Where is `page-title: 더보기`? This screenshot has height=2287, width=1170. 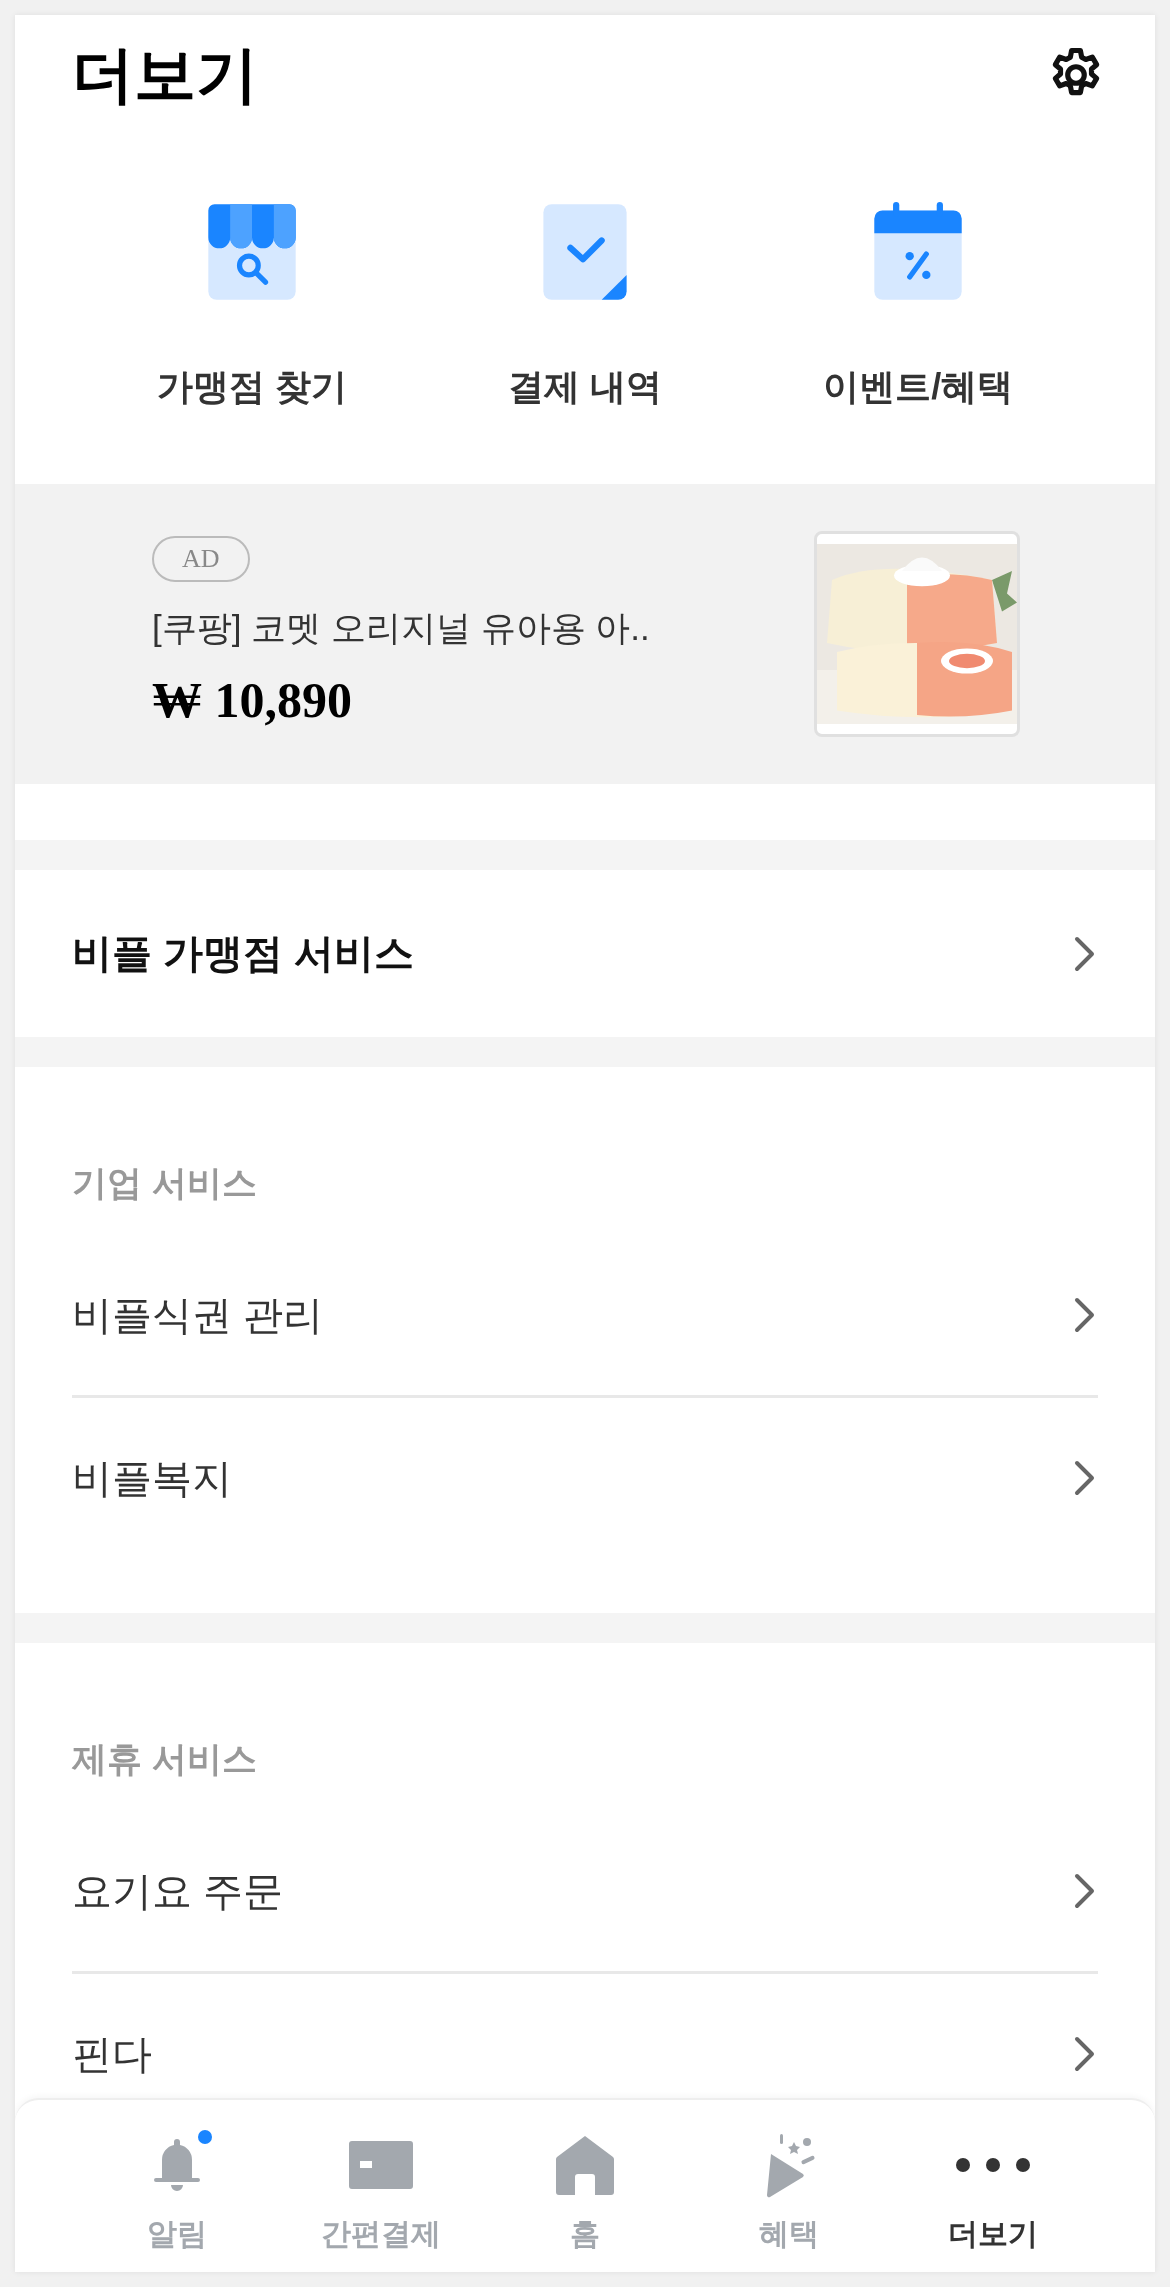 page-title: 더보기 is located at coordinates (165, 74).